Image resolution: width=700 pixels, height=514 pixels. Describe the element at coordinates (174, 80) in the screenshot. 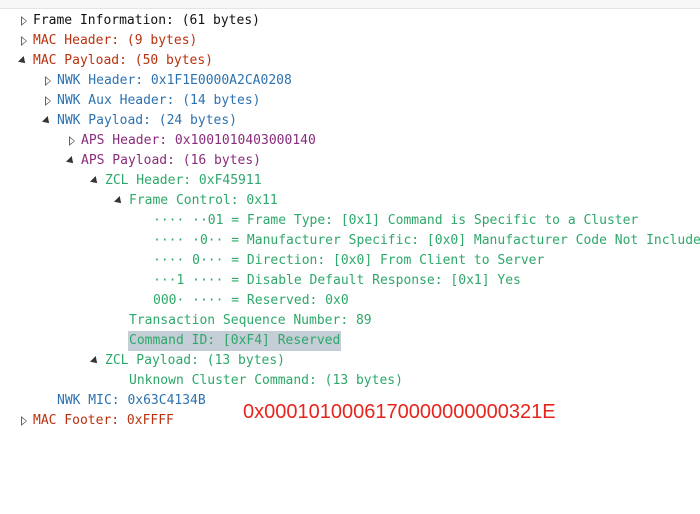

I see `tree-label: NWK Header: 0x1F1E0000A2CA0208` at that location.